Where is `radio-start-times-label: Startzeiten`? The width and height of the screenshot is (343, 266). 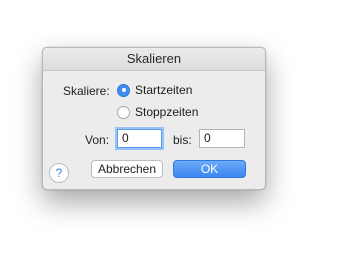
radio-start-times-label: Startzeiten is located at coordinates (164, 90).